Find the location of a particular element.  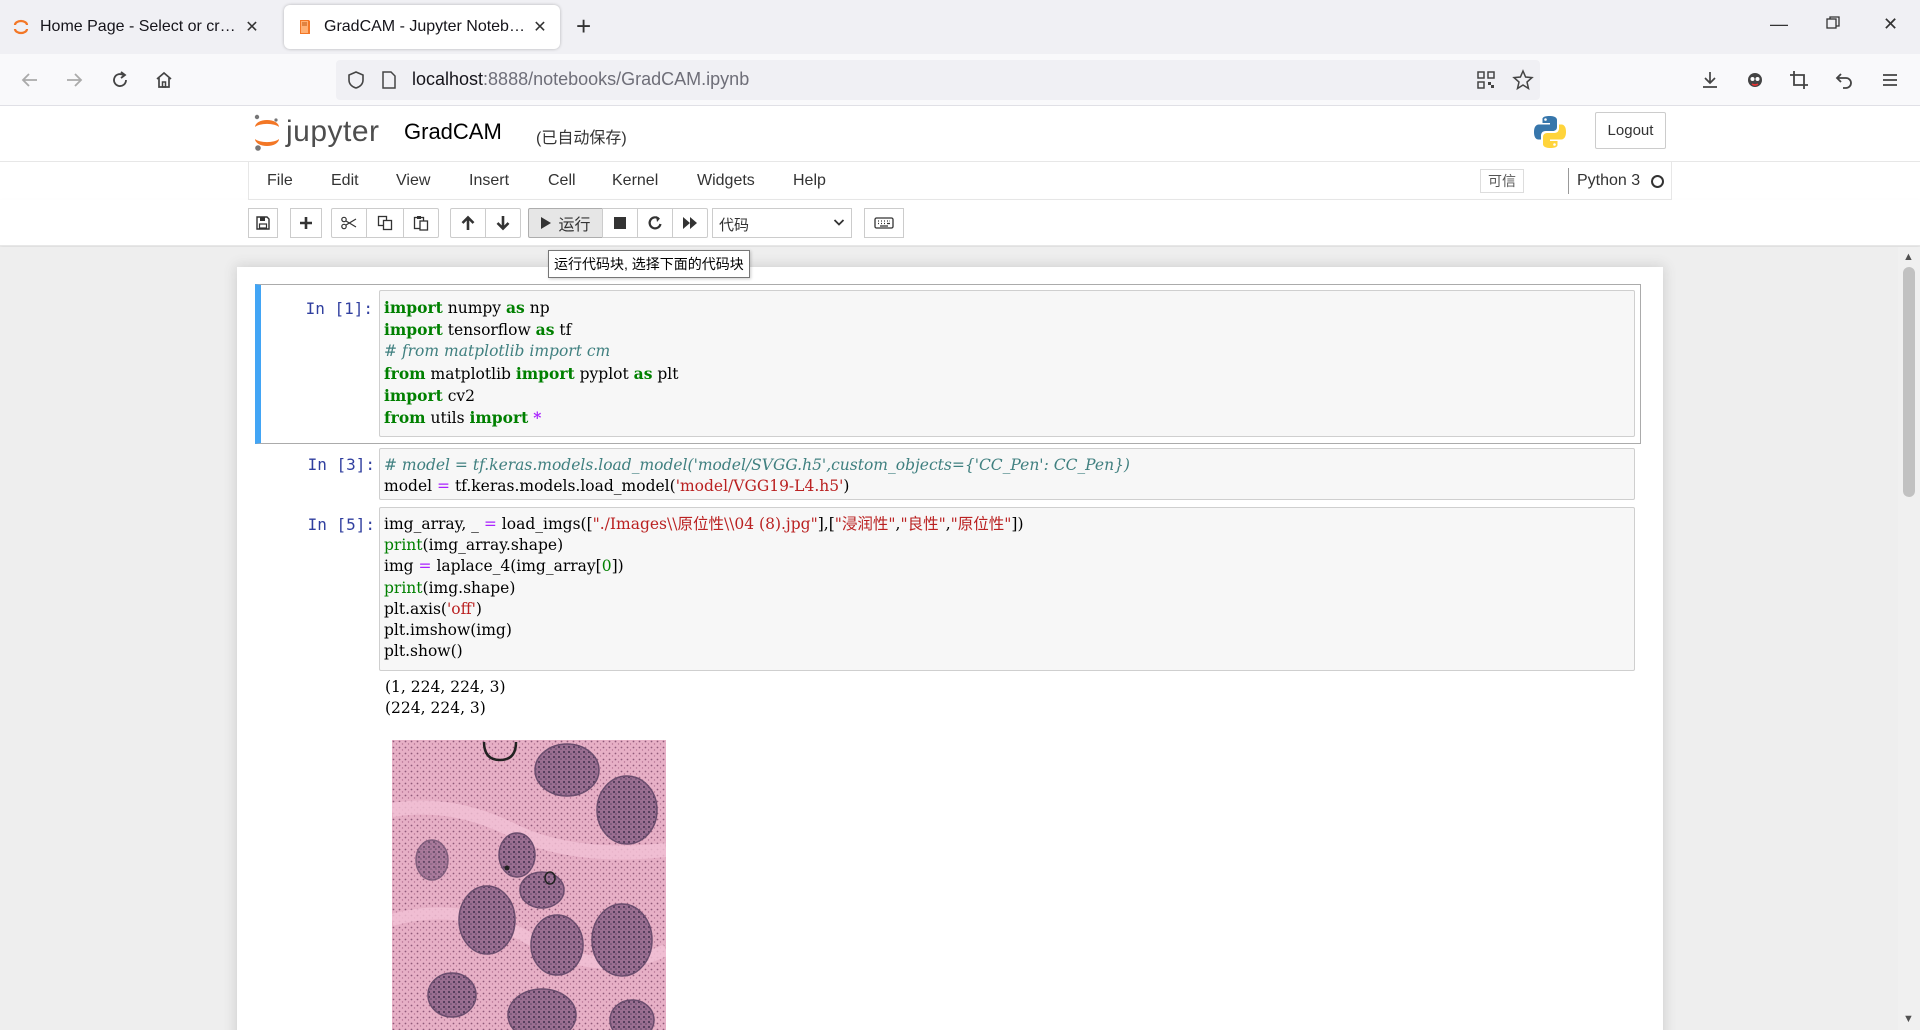

new-tab-icon: + is located at coordinates (583, 26).